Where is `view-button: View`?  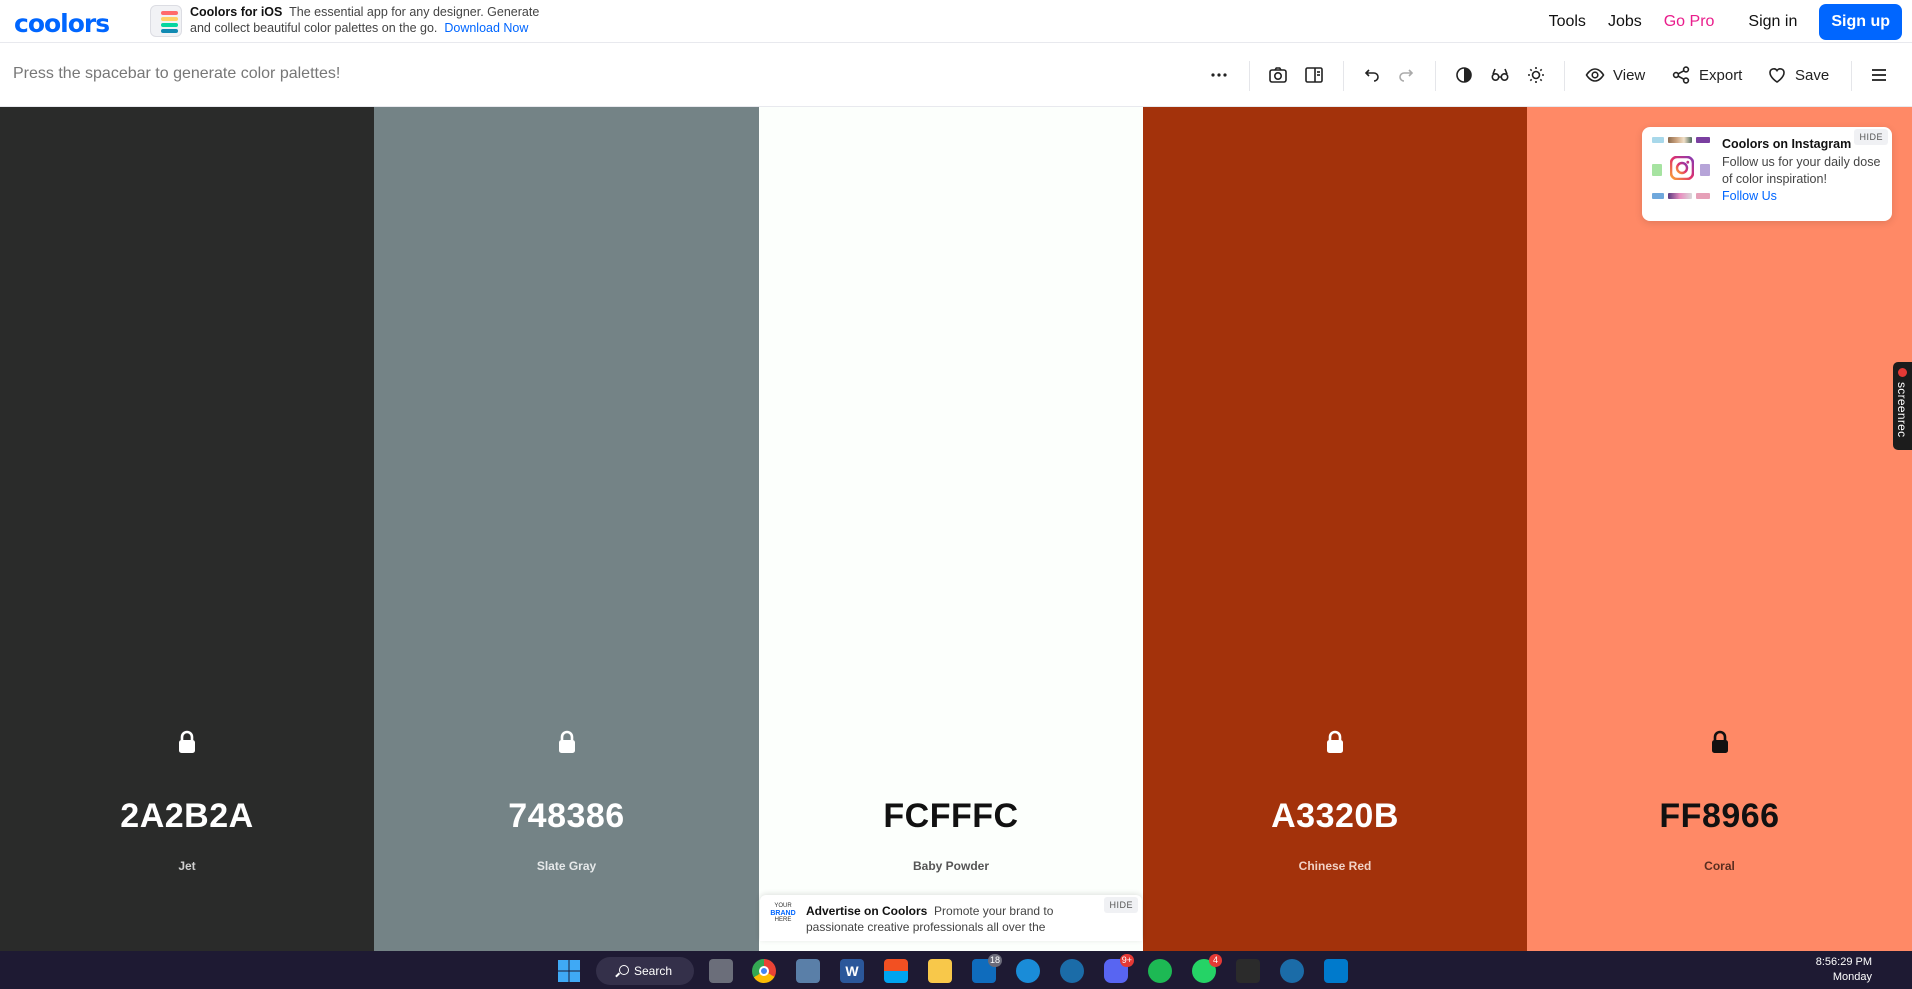 view-button: View is located at coordinates (1615, 75).